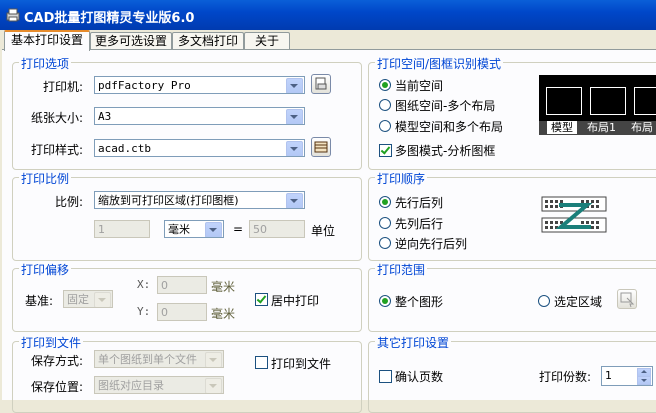 The image size is (656, 413). I want to click on radio-row-then-column, so click(385, 202).